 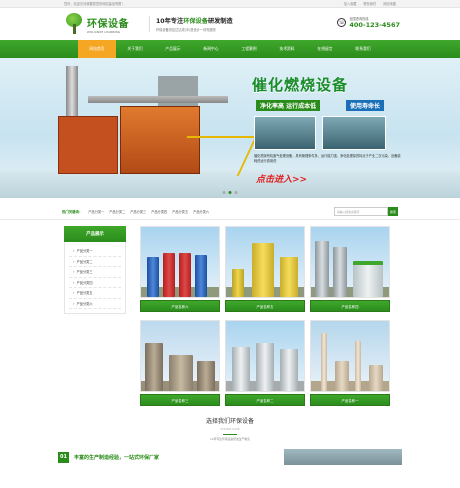 I want to click on sidebar: 产品展示 产品分类一 产品分类二 产品分类三 产品分类四 产品分类五 产品分类六, so click(x=95, y=316).